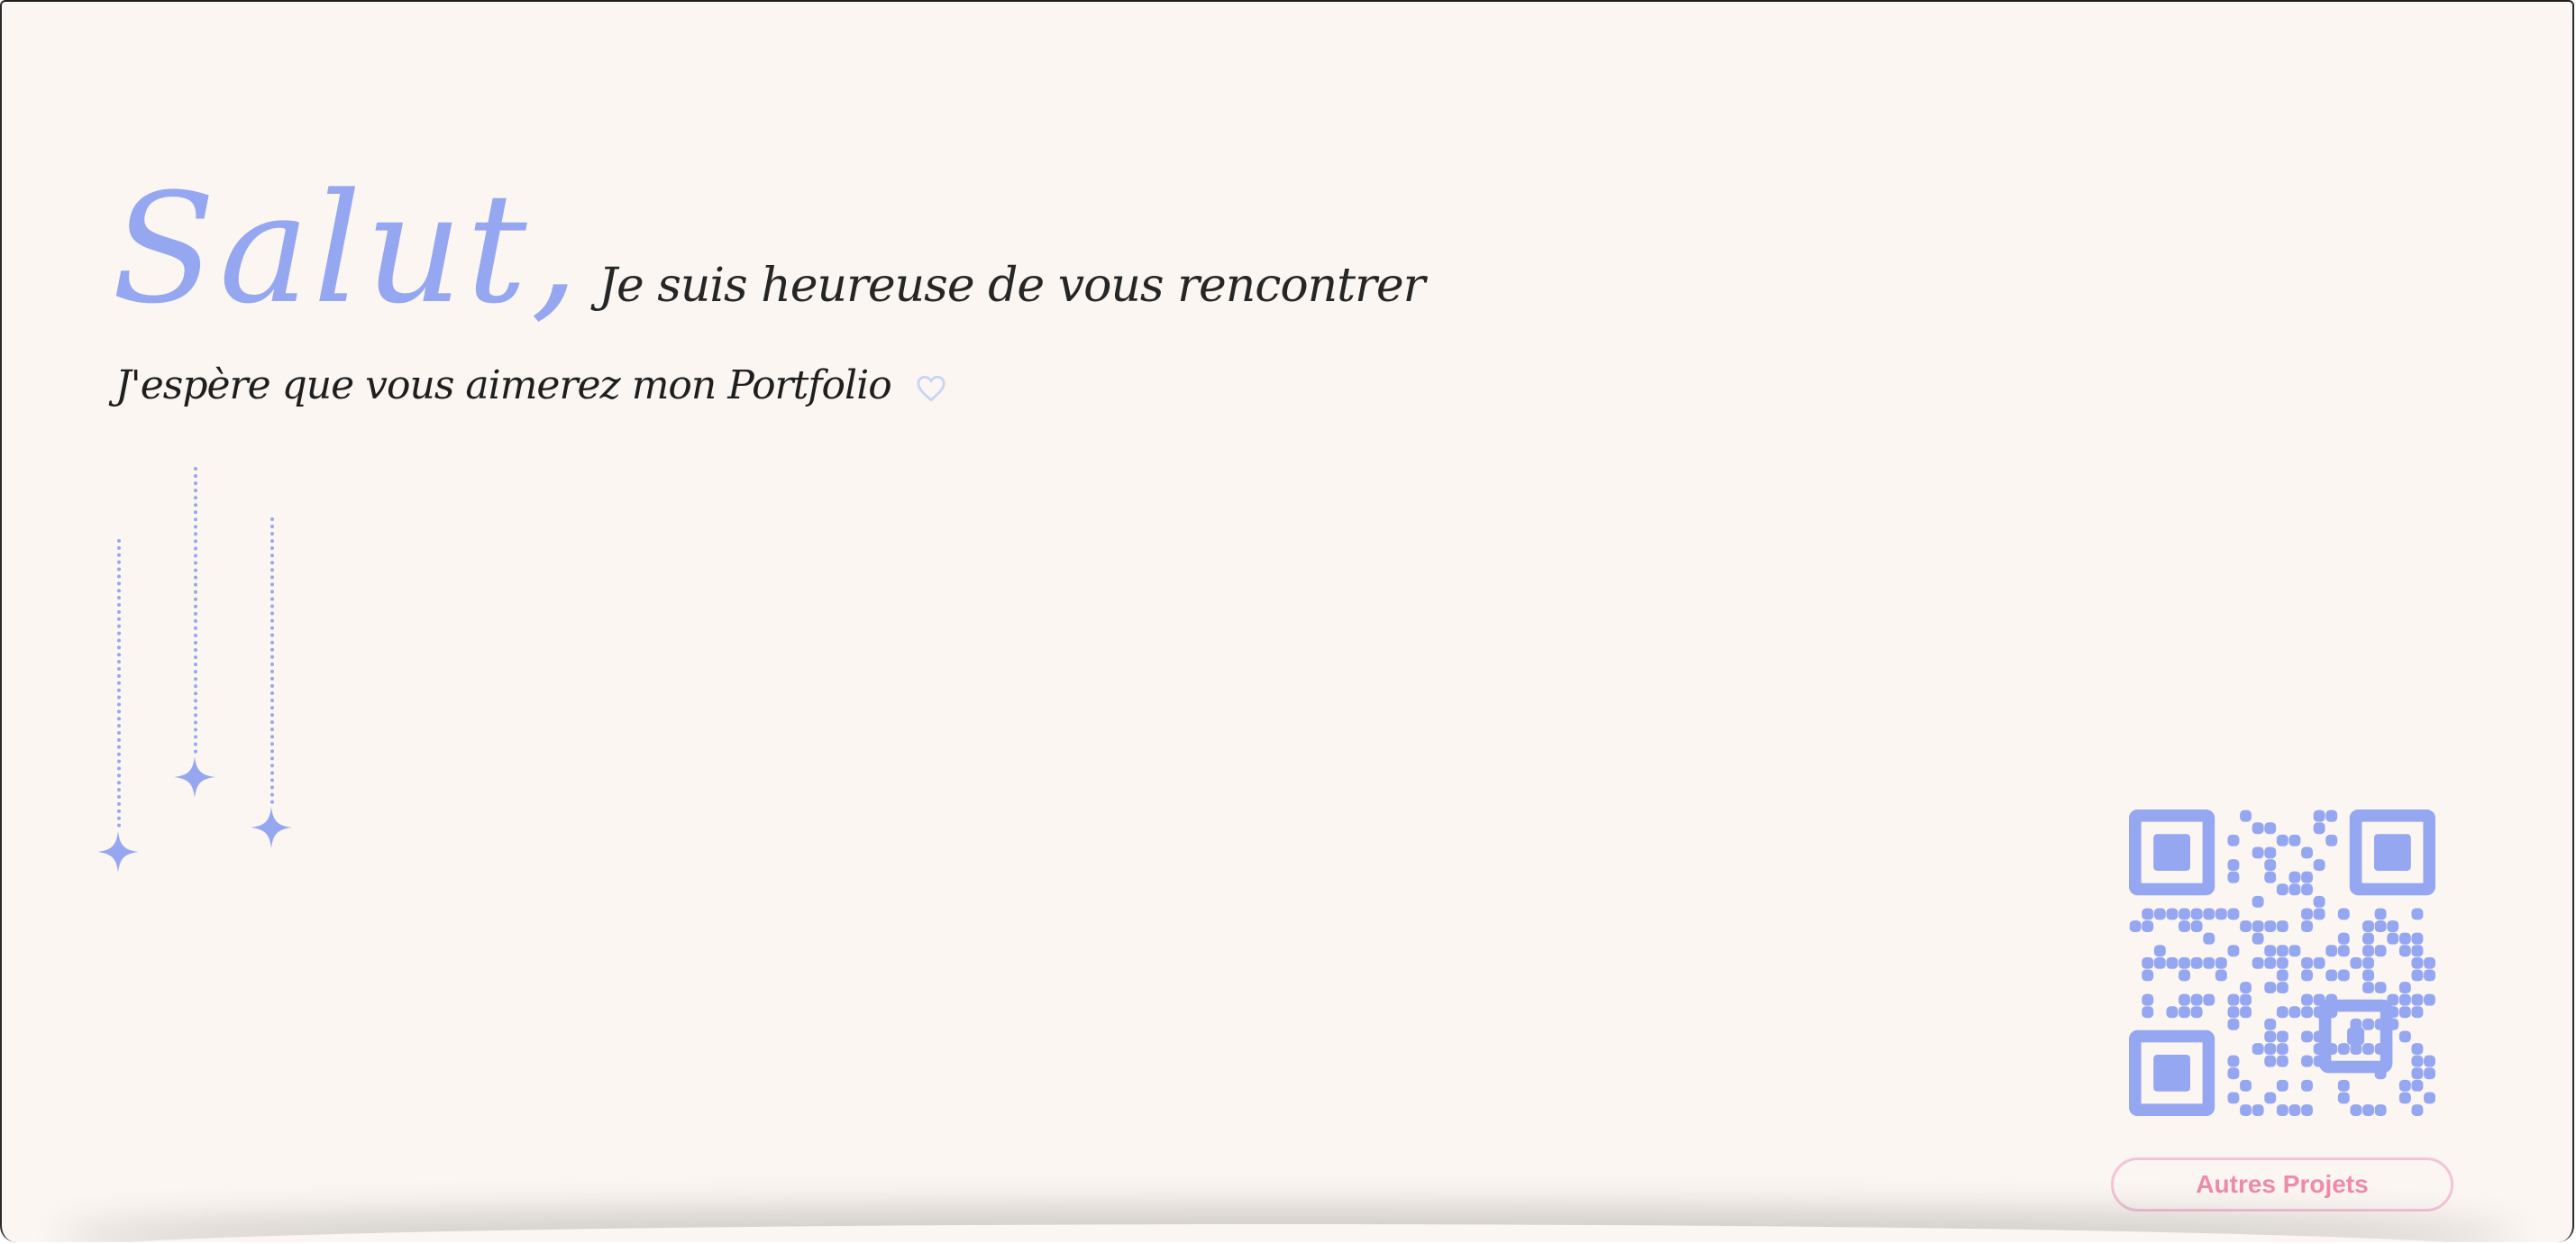  Describe the element at coordinates (1287, 1233) in the screenshot. I see `bottom-shadow` at that location.